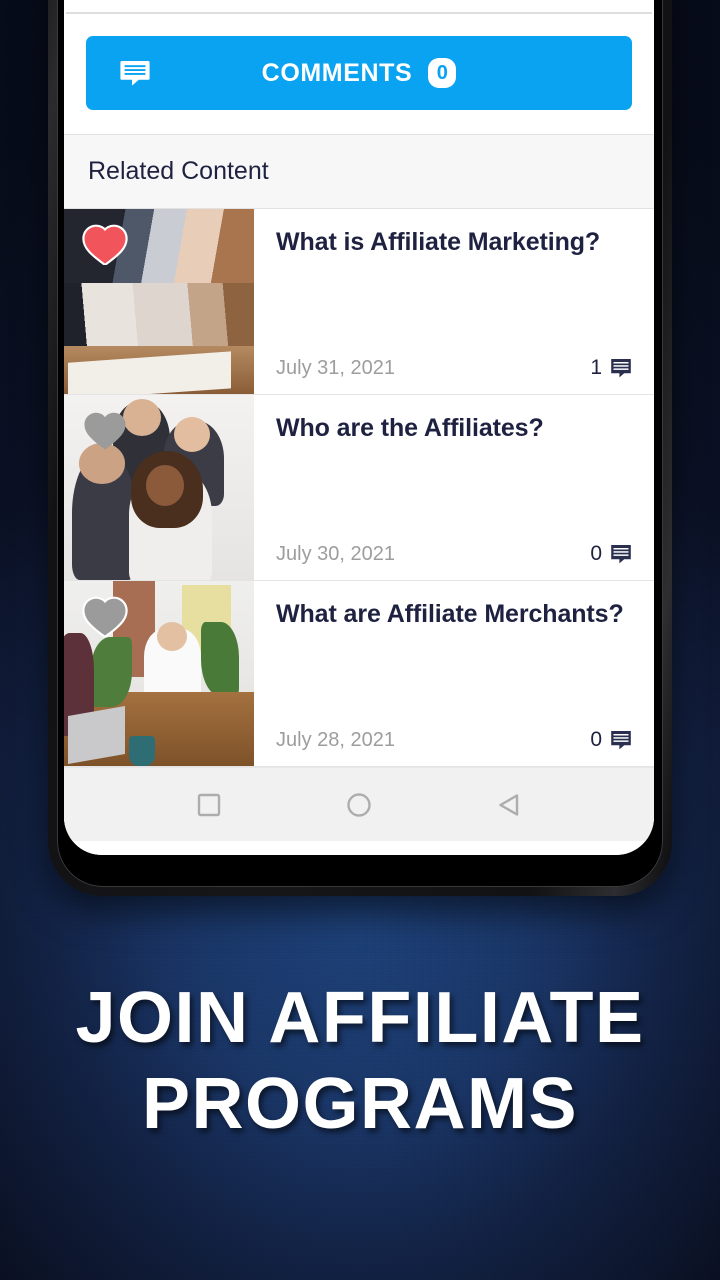 This screenshot has width=720, height=1280. What do you see at coordinates (454, 740) in the screenshot?
I see `list-item-meta: July 28, 2021 0` at bounding box center [454, 740].